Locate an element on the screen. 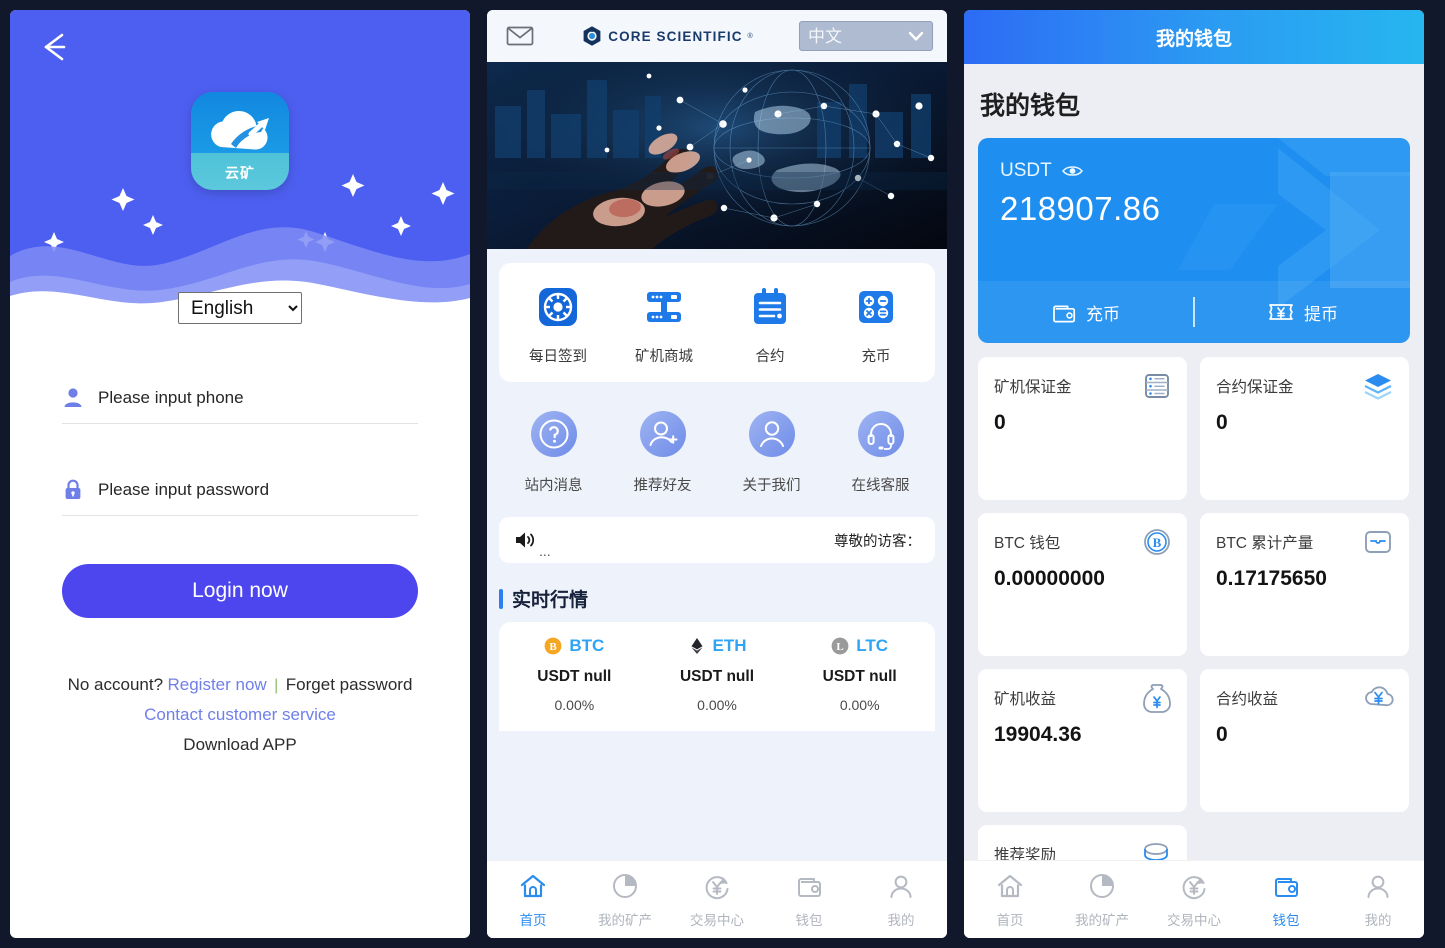  home-language-select-wrap: 中文 is located at coordinates (866, 36).